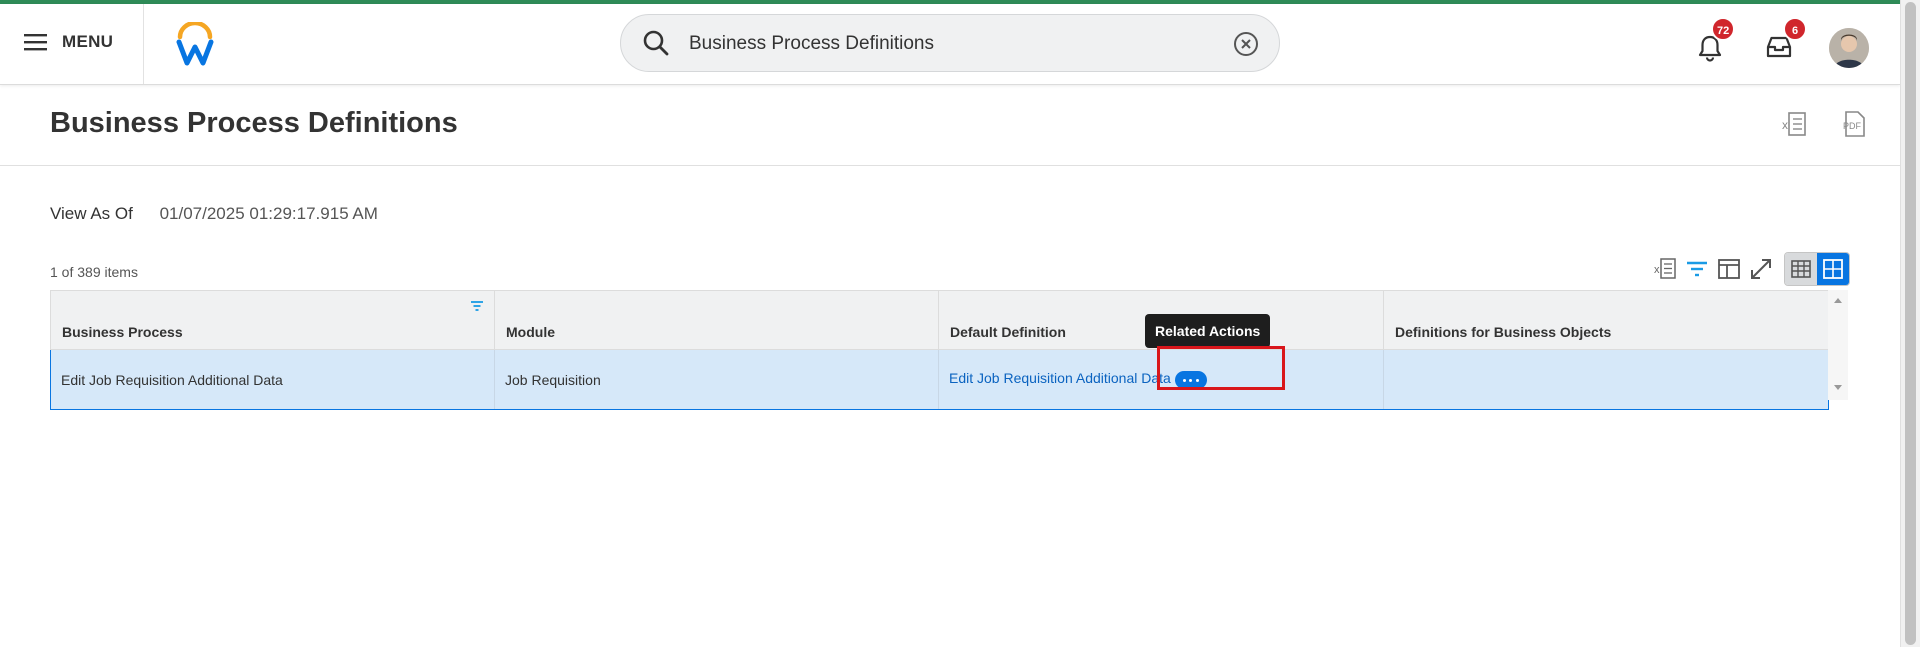 The image size is (1920, 647). I want to click on hamburger-icon, so click(35, 42).